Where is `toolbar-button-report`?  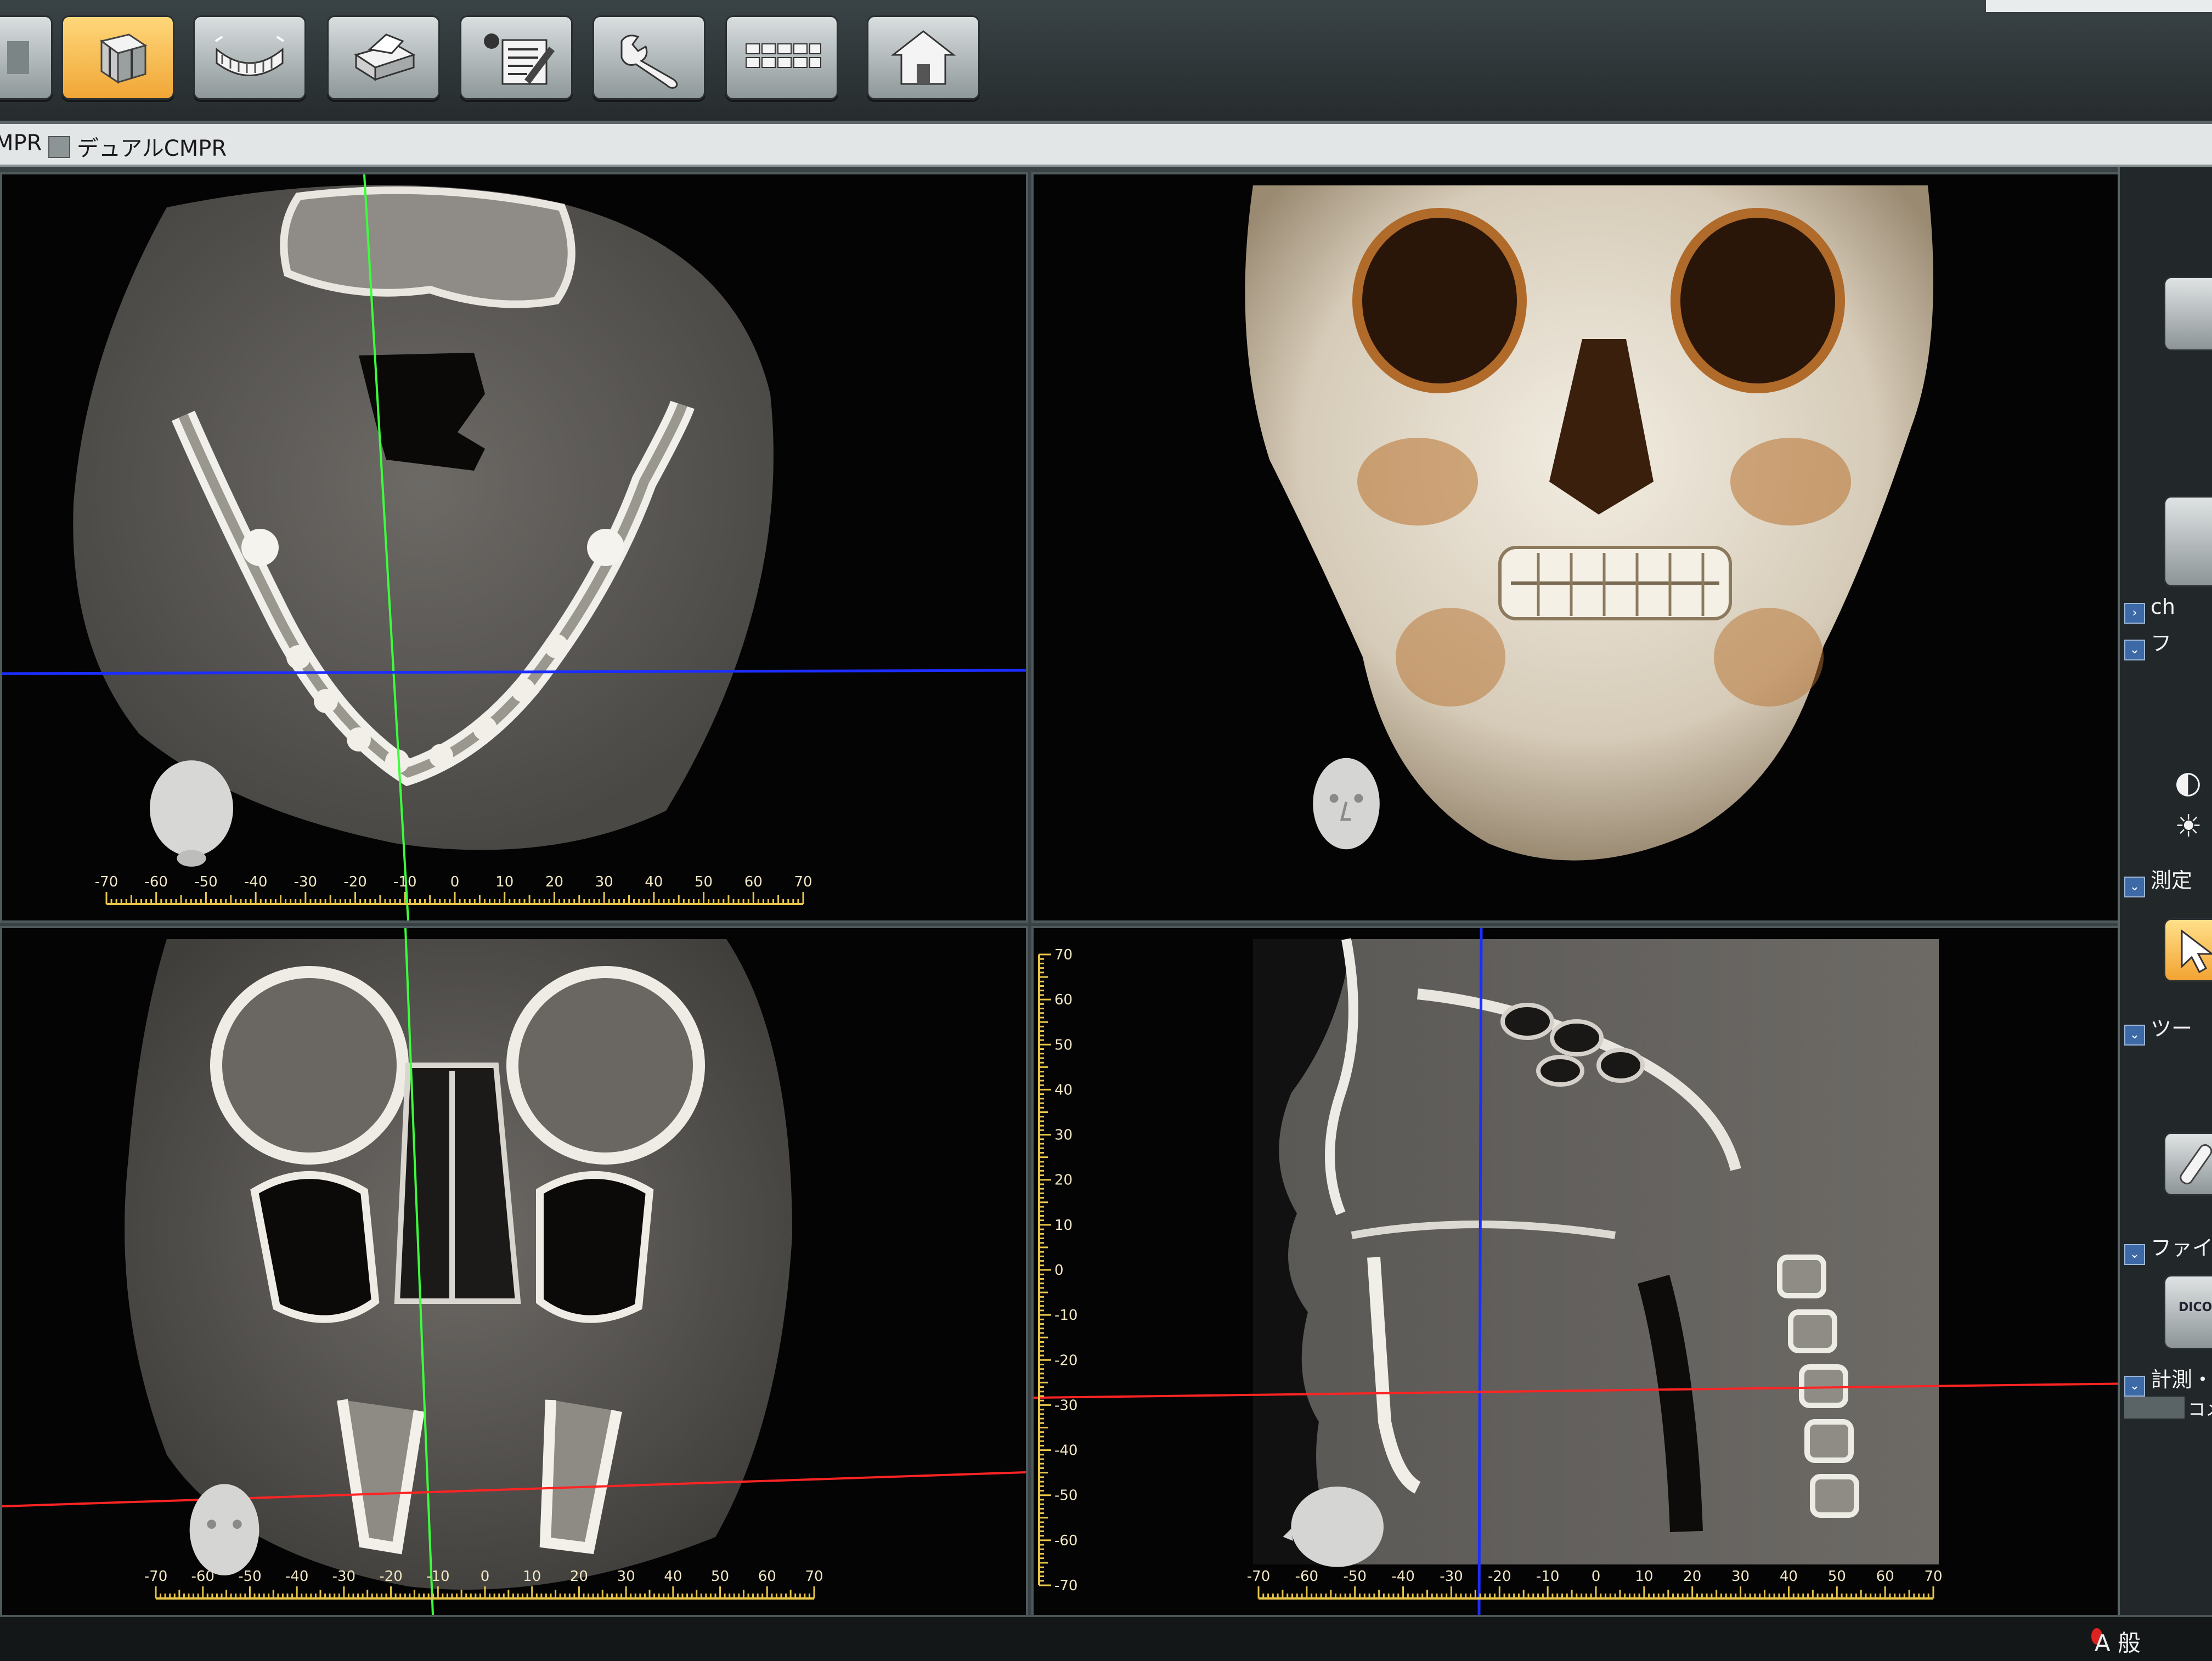
toolbar-button-report is located at coordinates (516, 58).